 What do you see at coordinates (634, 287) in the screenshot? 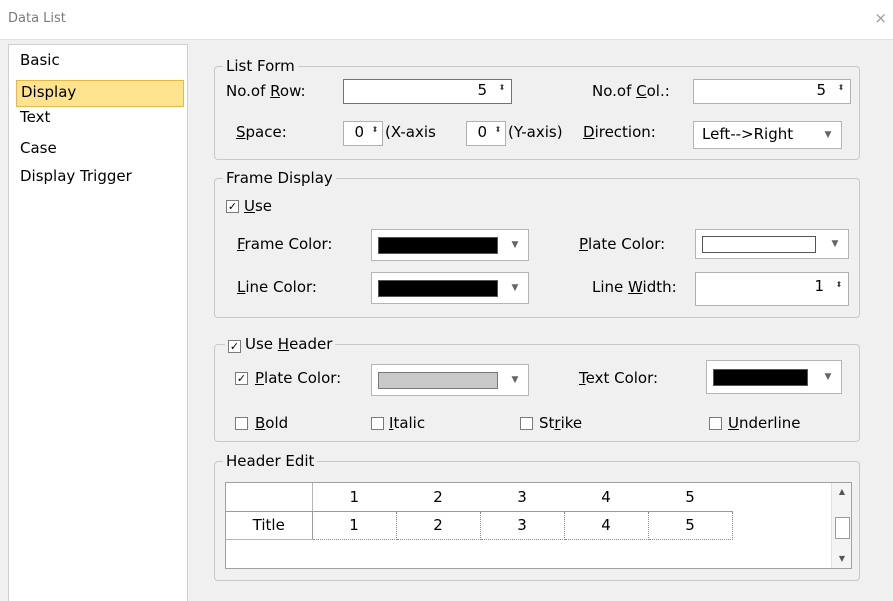
I see `line-width-label: Line Width:` at bounding box center [634, 287].